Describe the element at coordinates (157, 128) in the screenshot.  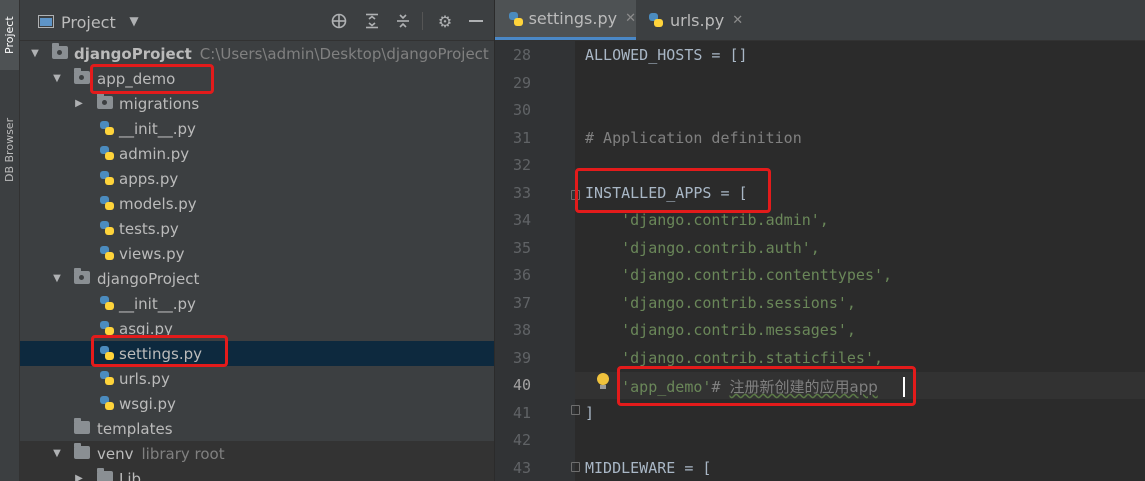
I see `tree-item-label: __init__.py` at that location.